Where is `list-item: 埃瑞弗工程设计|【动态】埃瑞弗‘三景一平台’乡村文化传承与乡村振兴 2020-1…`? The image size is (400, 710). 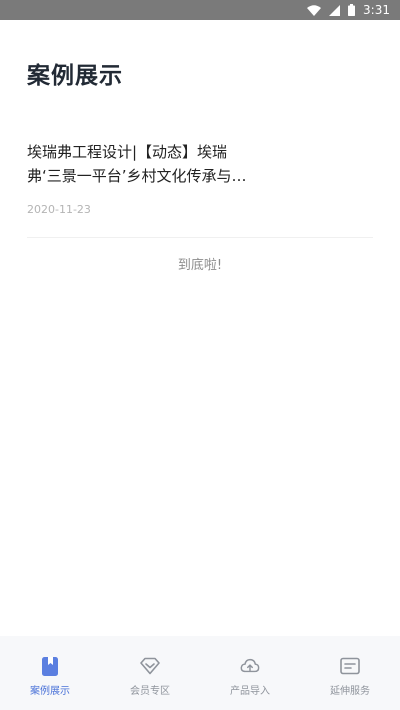
list-item: 埃瑞弗工程设计|【动态】埃瑞弗‘三景一平台’乡村文化传承与乡村振兴 2020-1… is located at coordinates (200, 189).